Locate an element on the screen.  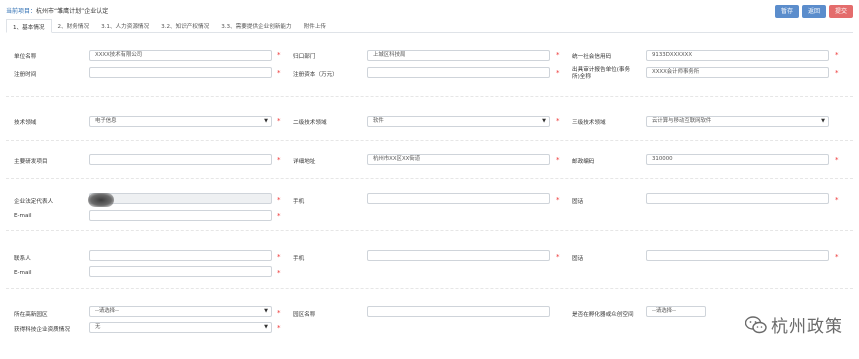
contact-label: 联系人 is located at coordinates (22, 259).